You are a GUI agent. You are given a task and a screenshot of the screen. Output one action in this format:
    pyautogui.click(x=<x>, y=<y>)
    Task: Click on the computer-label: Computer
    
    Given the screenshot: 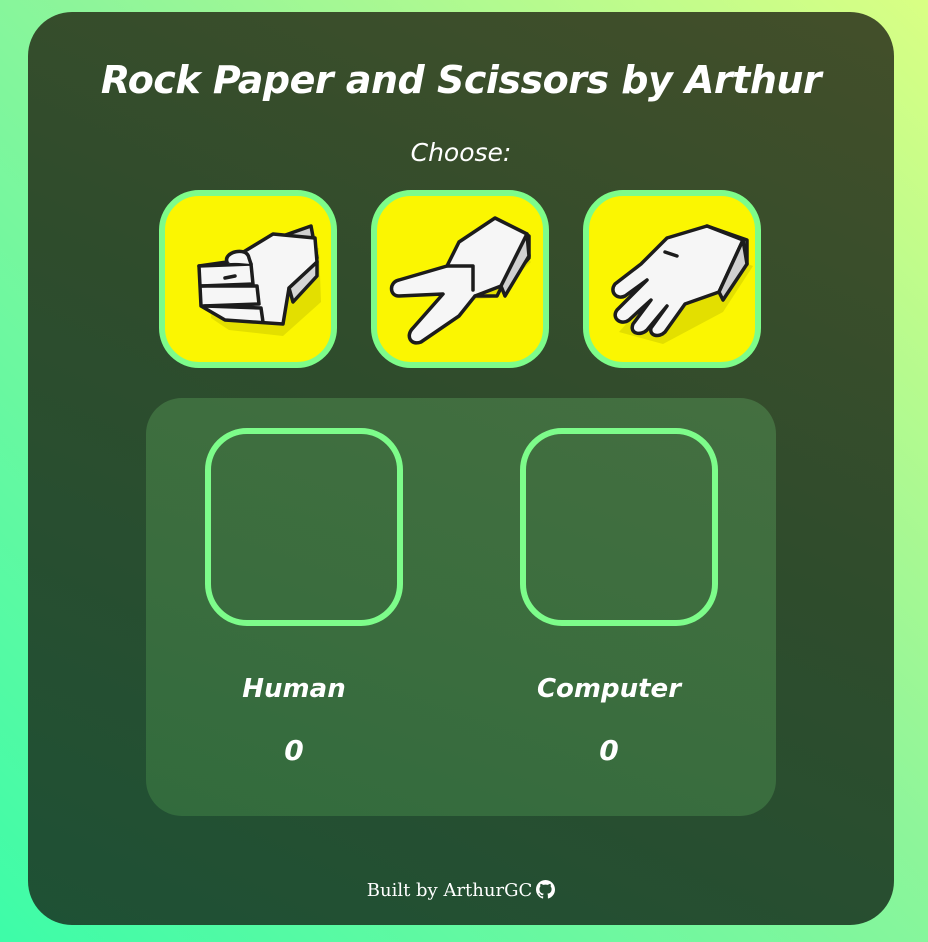 What is the action you would take?
    pyautogui.click(x=609, y=689)
    